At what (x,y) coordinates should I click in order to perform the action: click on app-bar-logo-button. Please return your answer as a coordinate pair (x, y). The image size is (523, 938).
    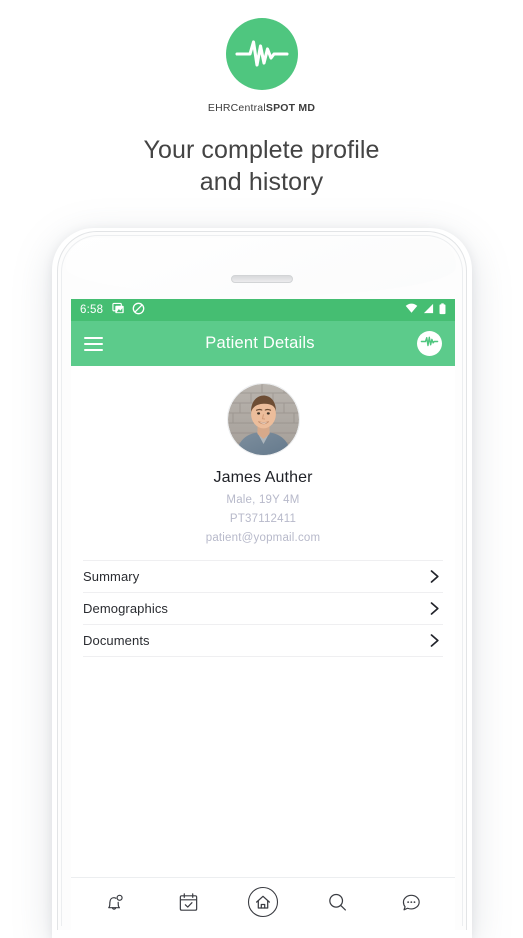
    Looking at the image, I should click on (429, 343).